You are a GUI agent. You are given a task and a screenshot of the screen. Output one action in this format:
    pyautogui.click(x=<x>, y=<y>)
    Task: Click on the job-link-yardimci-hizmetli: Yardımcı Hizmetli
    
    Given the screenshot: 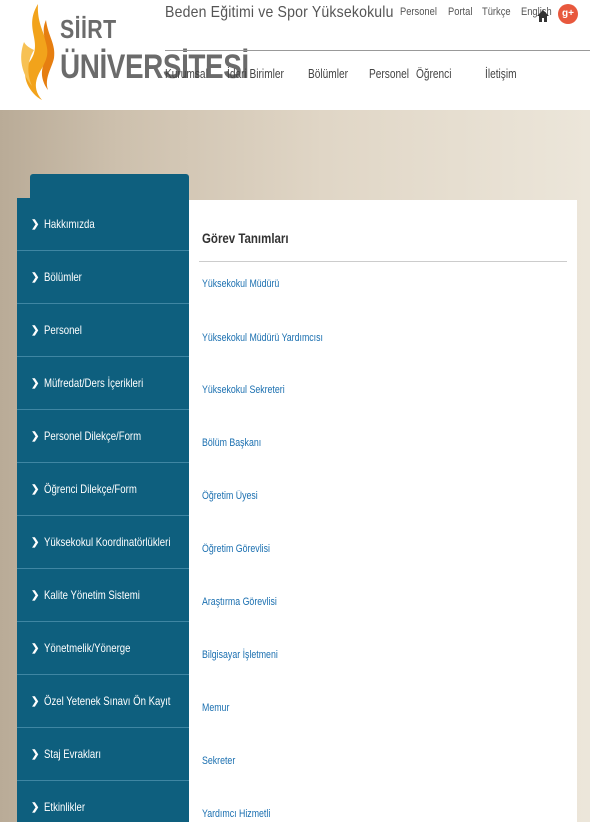 What is the action you would take?
    pyautogui.click(x=236, y=814)
    